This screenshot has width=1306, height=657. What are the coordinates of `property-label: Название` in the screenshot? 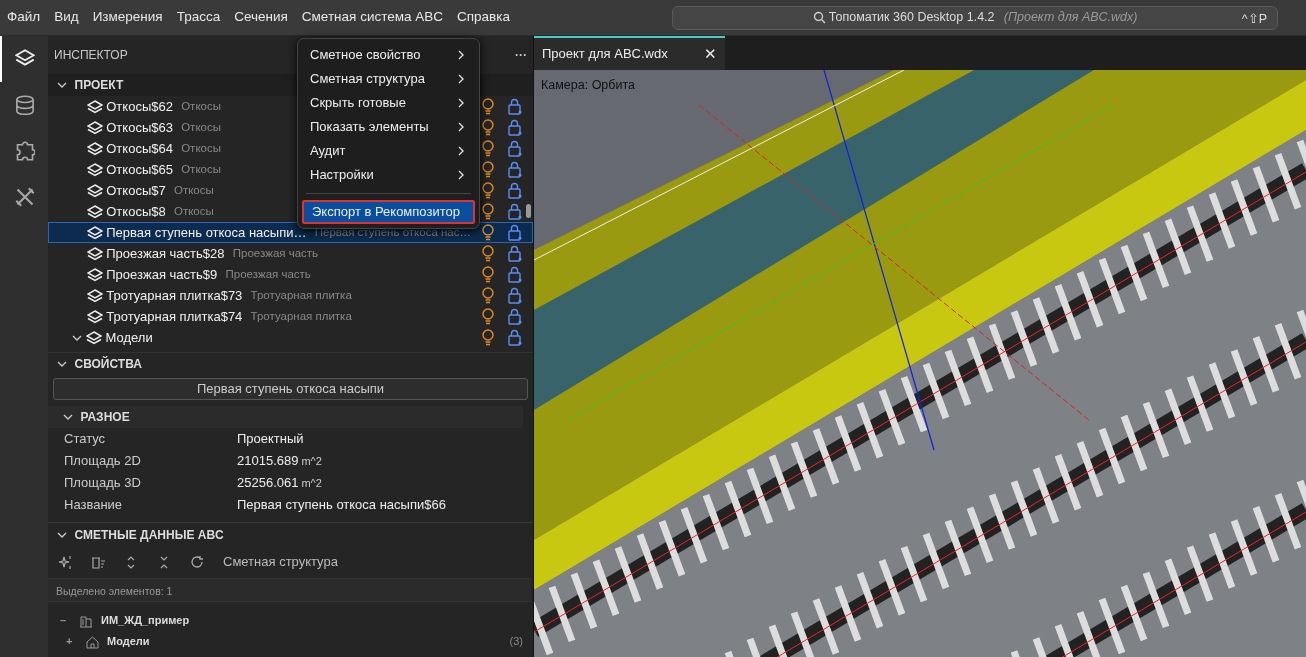 It's located at (94, 505).